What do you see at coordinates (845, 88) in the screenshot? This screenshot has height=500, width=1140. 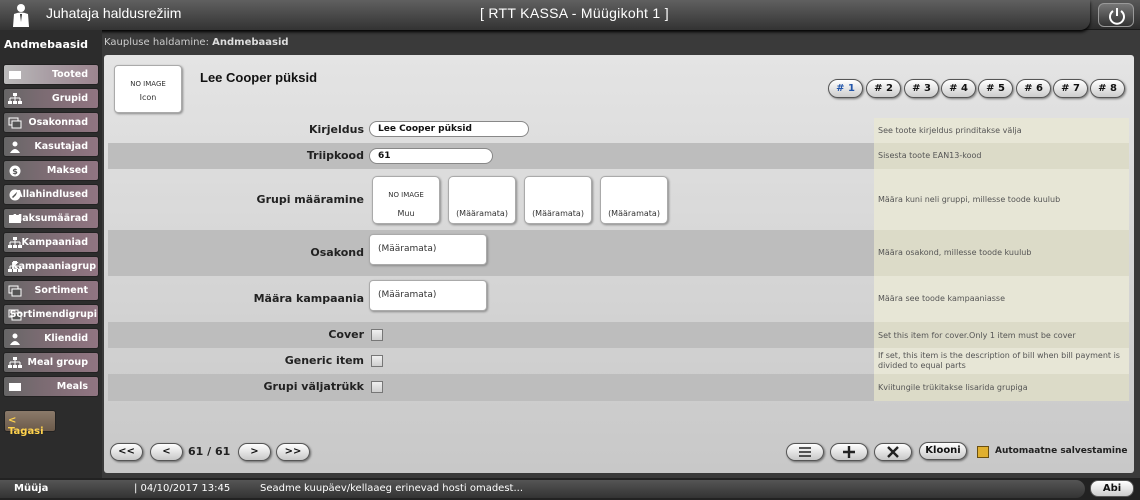 I see `tab-1: # 1` at bounding box center [845, 88].